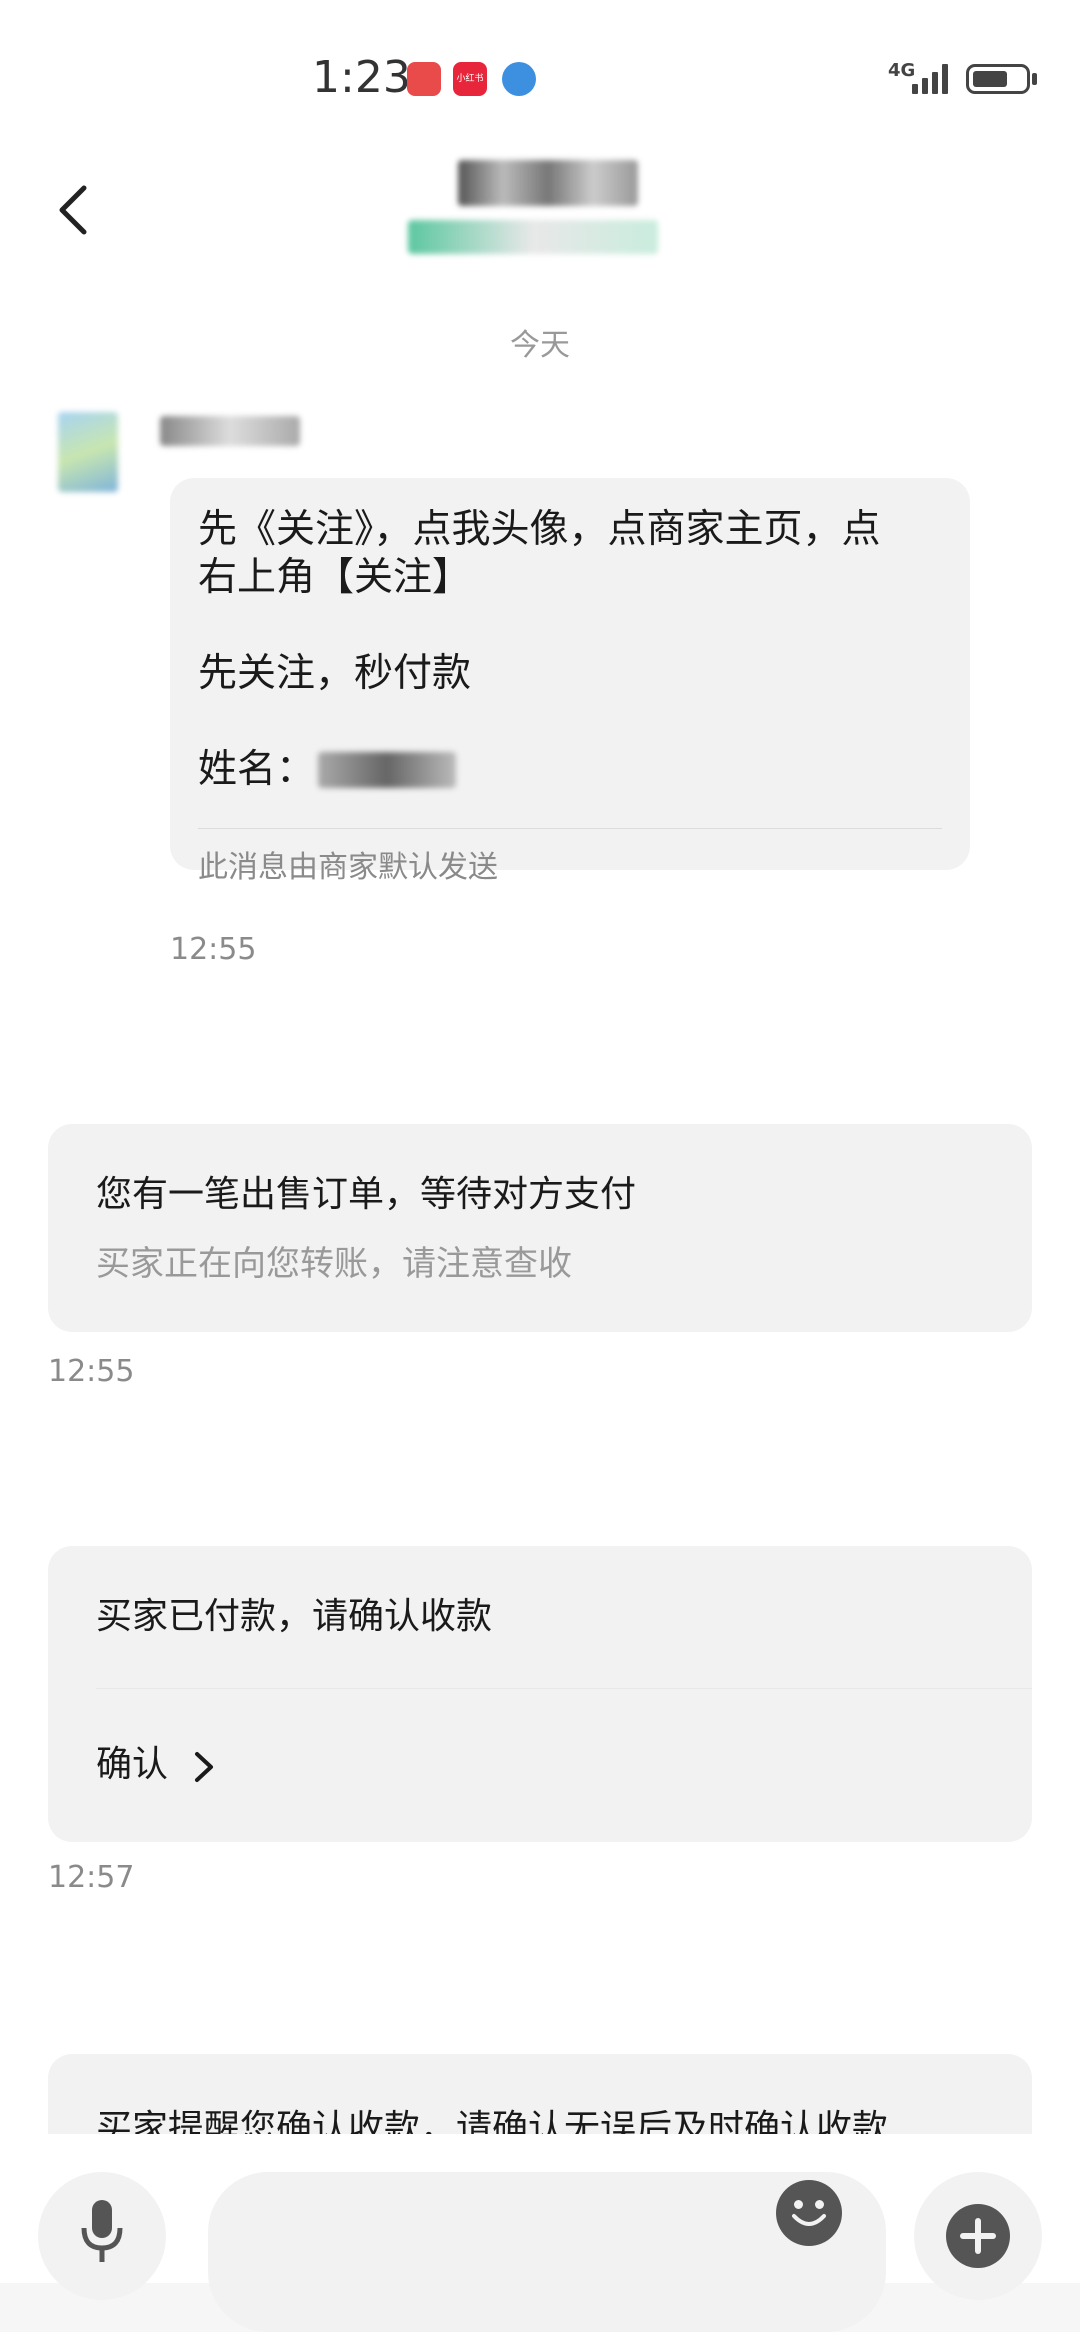 The image size is (1080, 2332). What do you see at coordinates (492, 2121) in the screenshot?
I see `card-title: 买家提醒您确认收款，请确认无误后及时确认收款` at bounding box center [492, 2121].